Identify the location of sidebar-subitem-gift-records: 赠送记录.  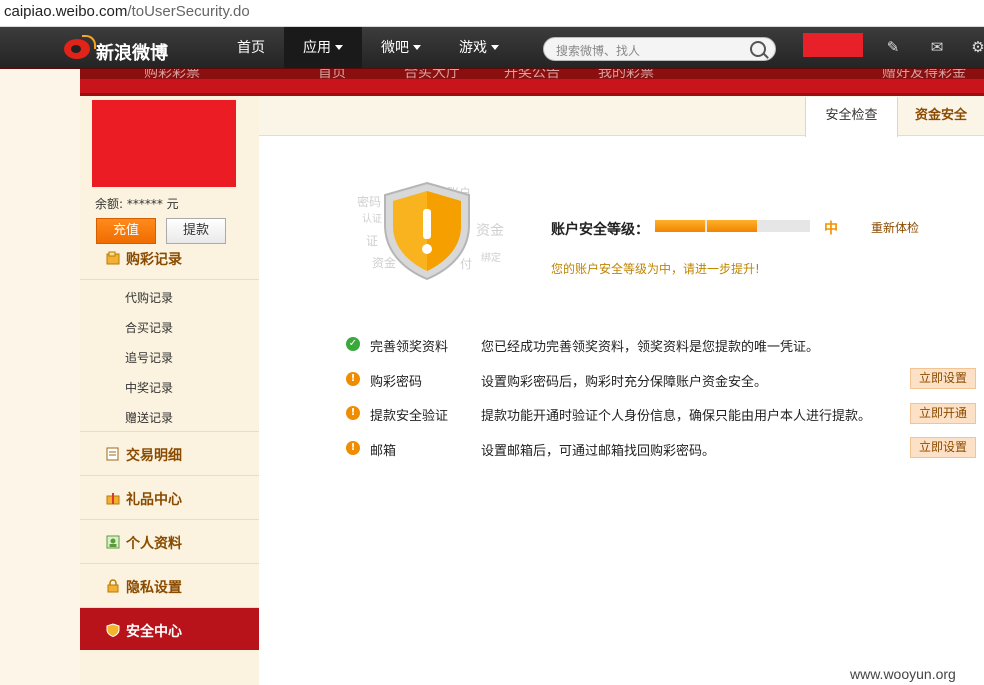
(149, 417).